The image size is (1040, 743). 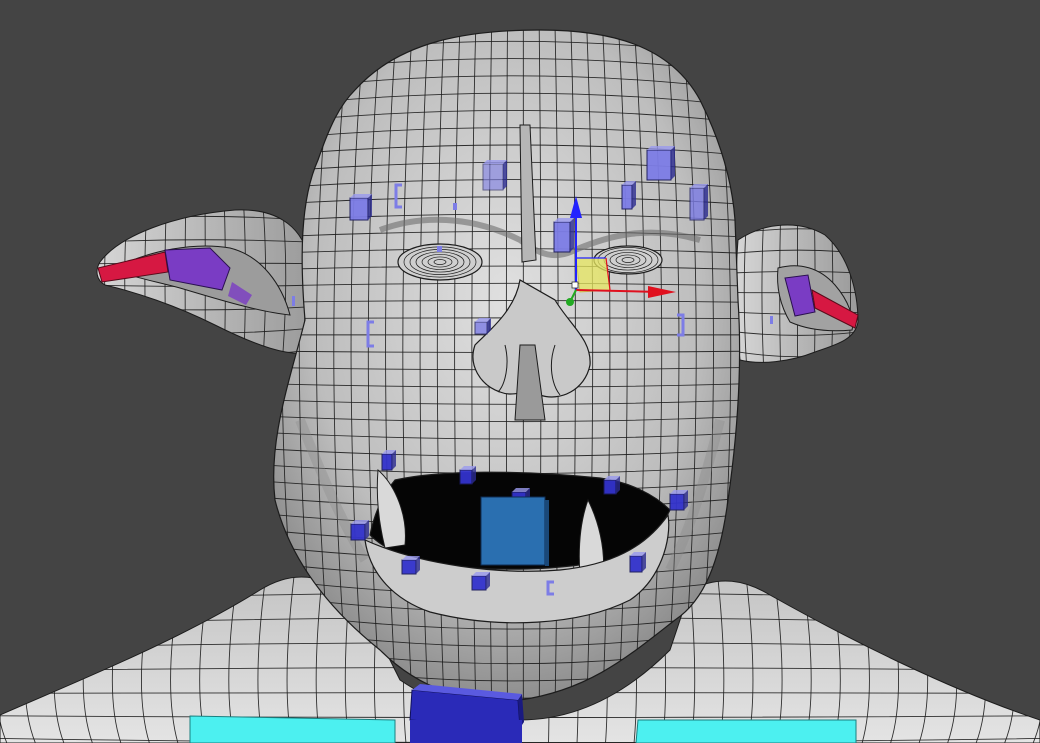 I want to click on gizmo-xy-plane, so click(x=593, y=275).